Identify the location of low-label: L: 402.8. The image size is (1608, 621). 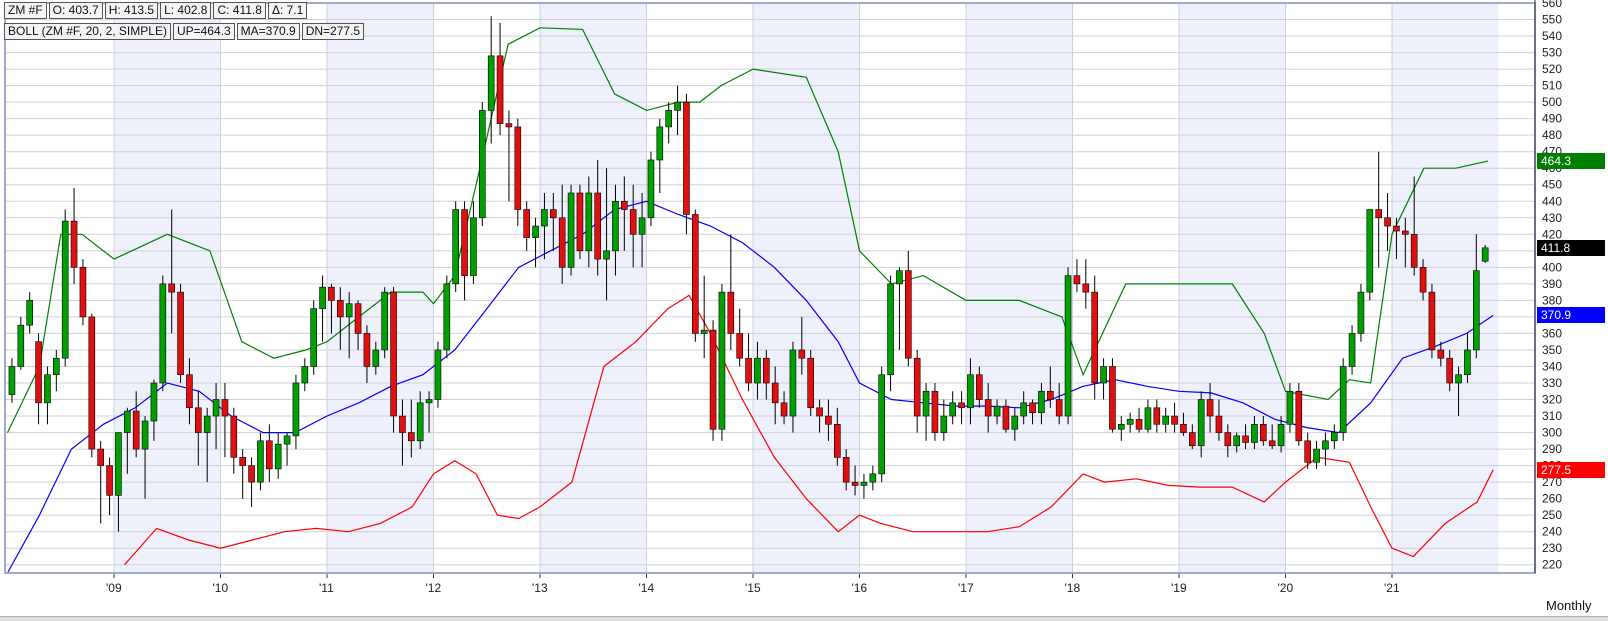
(186, 10).